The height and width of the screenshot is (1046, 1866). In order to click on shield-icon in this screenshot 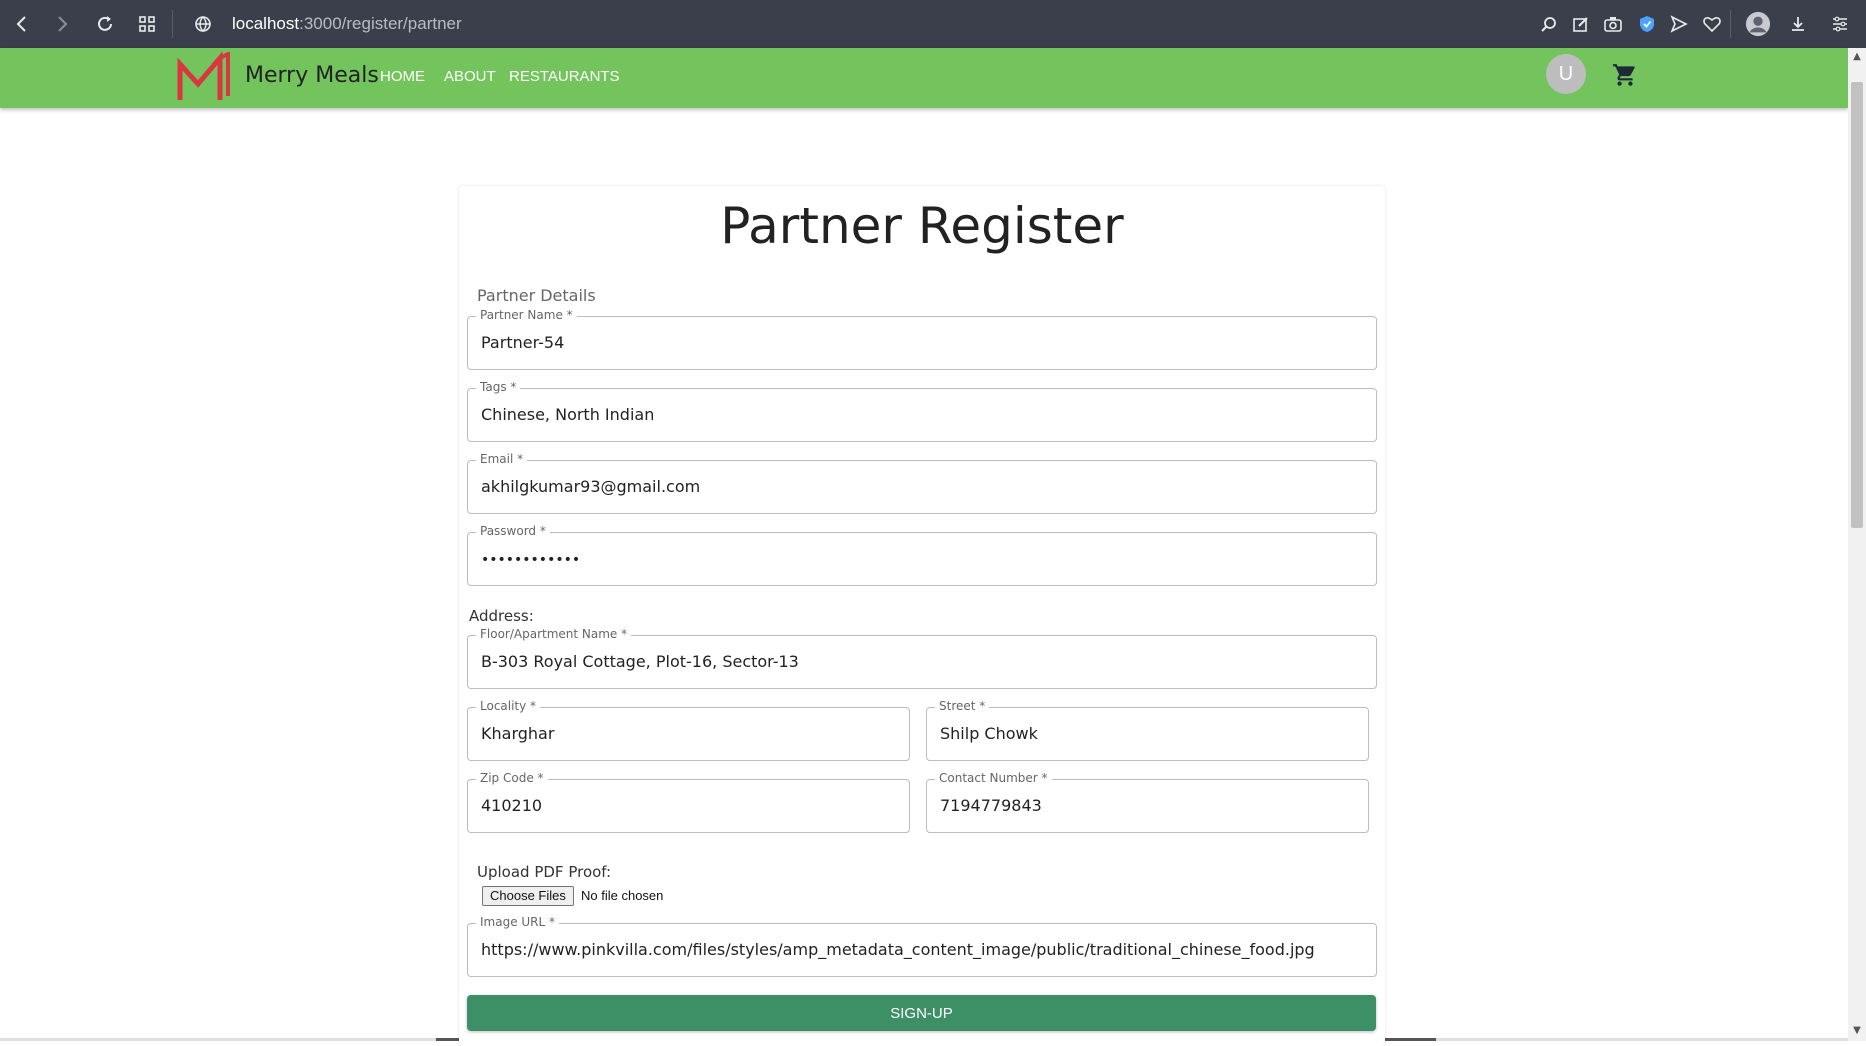, I will do `click(1647, 24)`.